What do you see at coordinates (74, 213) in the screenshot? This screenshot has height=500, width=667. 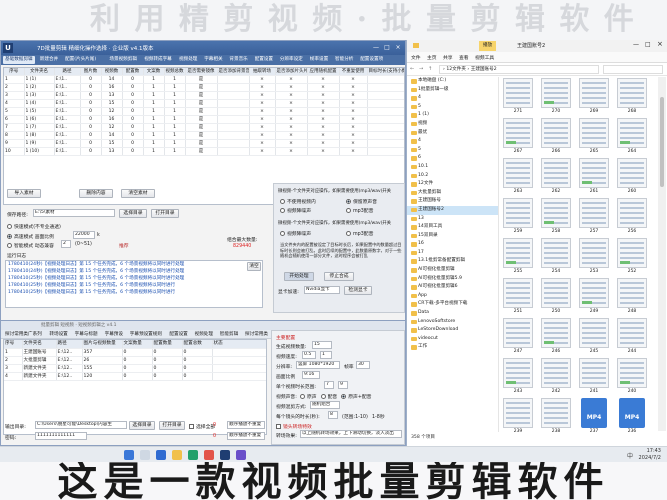 I see `save-path-input: E:\5\素材` at bounding box center [74, 213].